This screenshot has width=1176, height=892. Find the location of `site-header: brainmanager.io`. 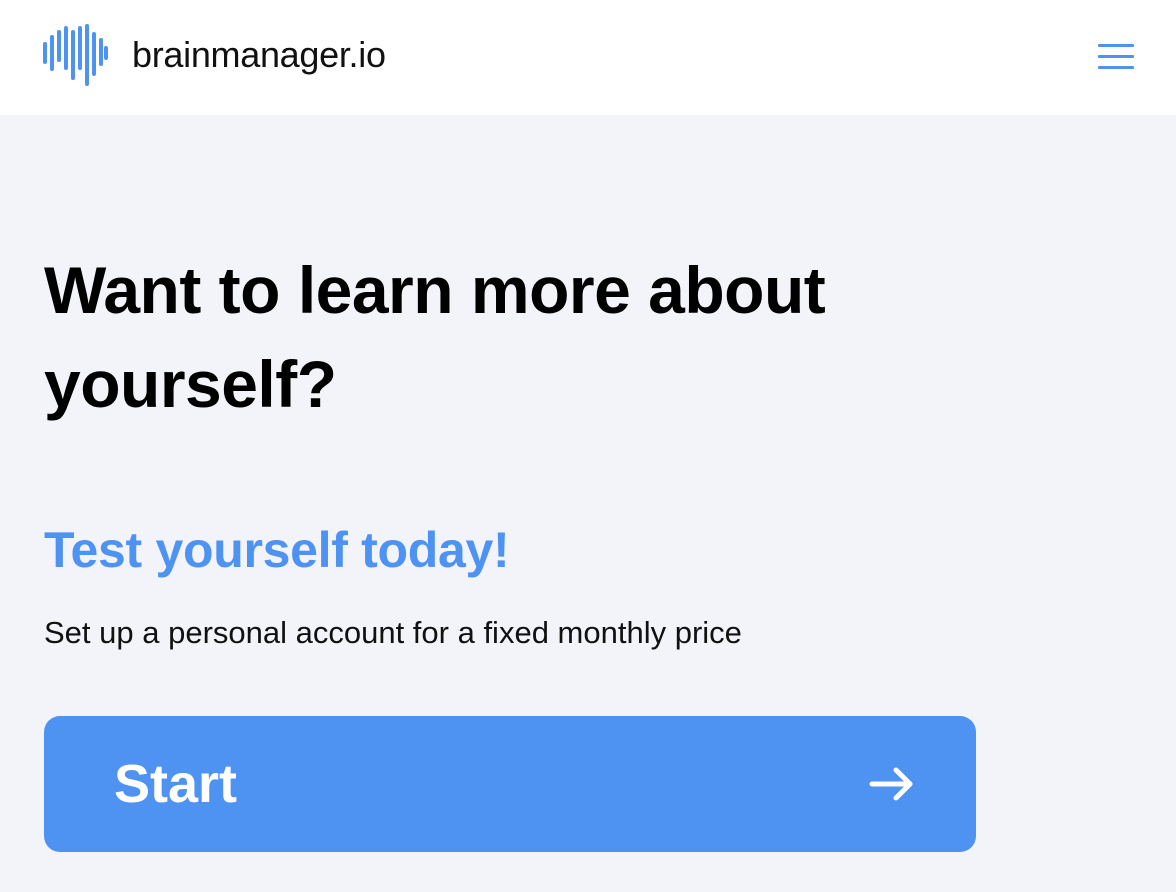

site-header: brainmanager.io is located at coordinates (588, 57).